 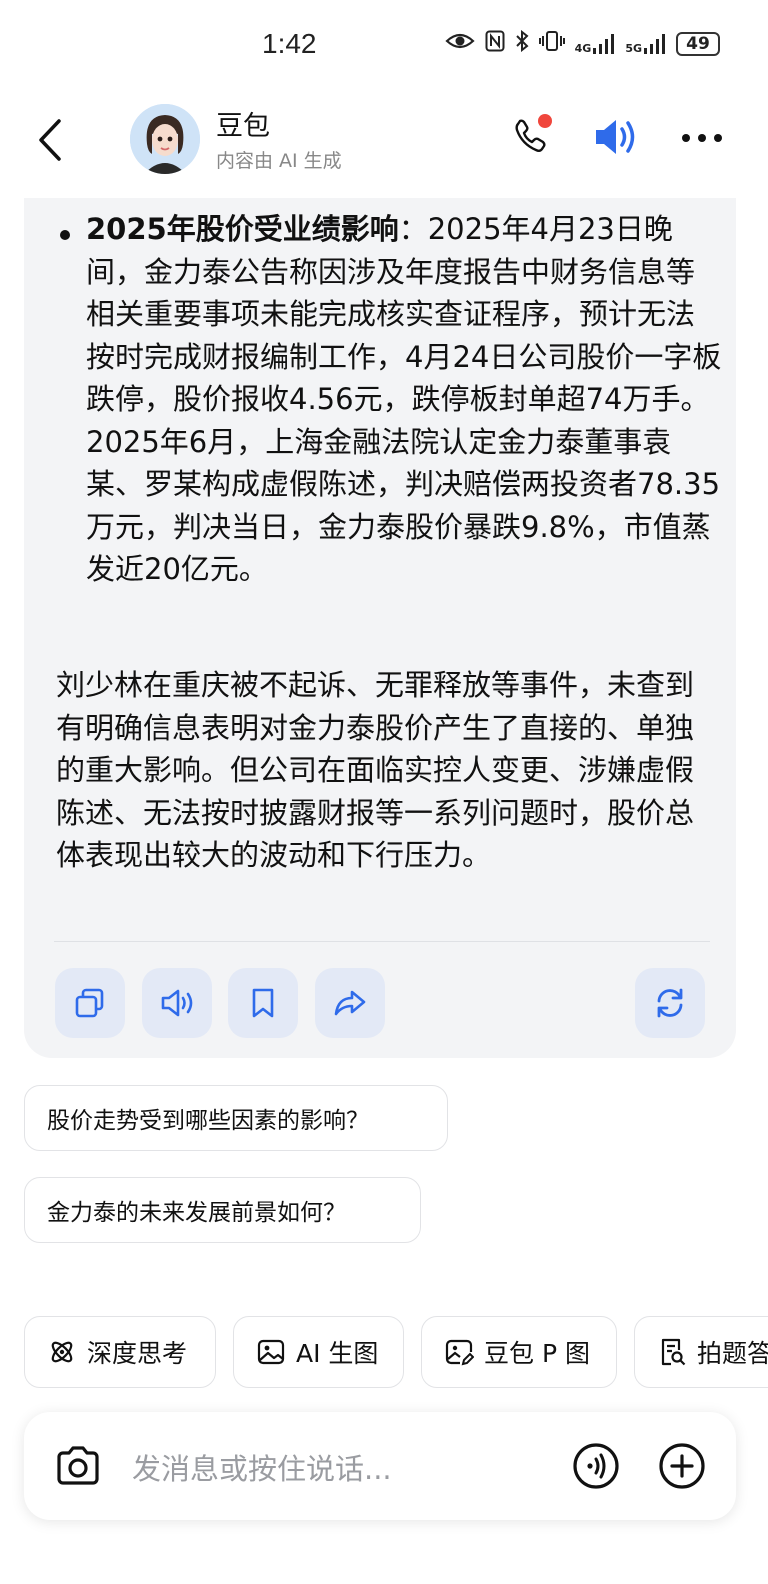 I want to click on copy-button, so click(x=90, y=1003).